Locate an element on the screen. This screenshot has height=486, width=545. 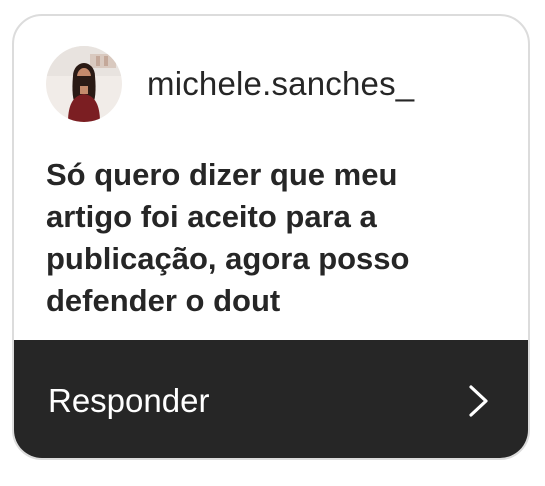
reply-button-label: Responder is located at coordinates (129, 400).